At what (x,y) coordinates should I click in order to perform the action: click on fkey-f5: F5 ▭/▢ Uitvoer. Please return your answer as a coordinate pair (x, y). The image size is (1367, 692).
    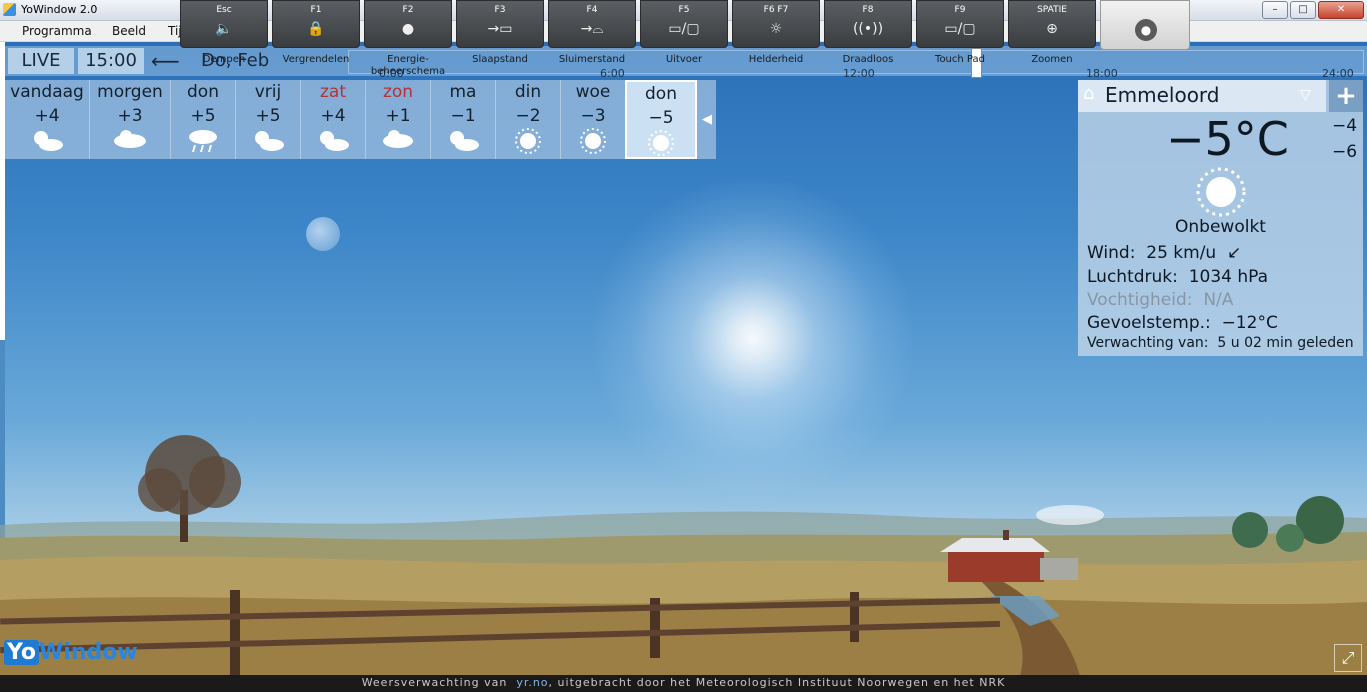
    Looking at the image, I should click on (684, 32).